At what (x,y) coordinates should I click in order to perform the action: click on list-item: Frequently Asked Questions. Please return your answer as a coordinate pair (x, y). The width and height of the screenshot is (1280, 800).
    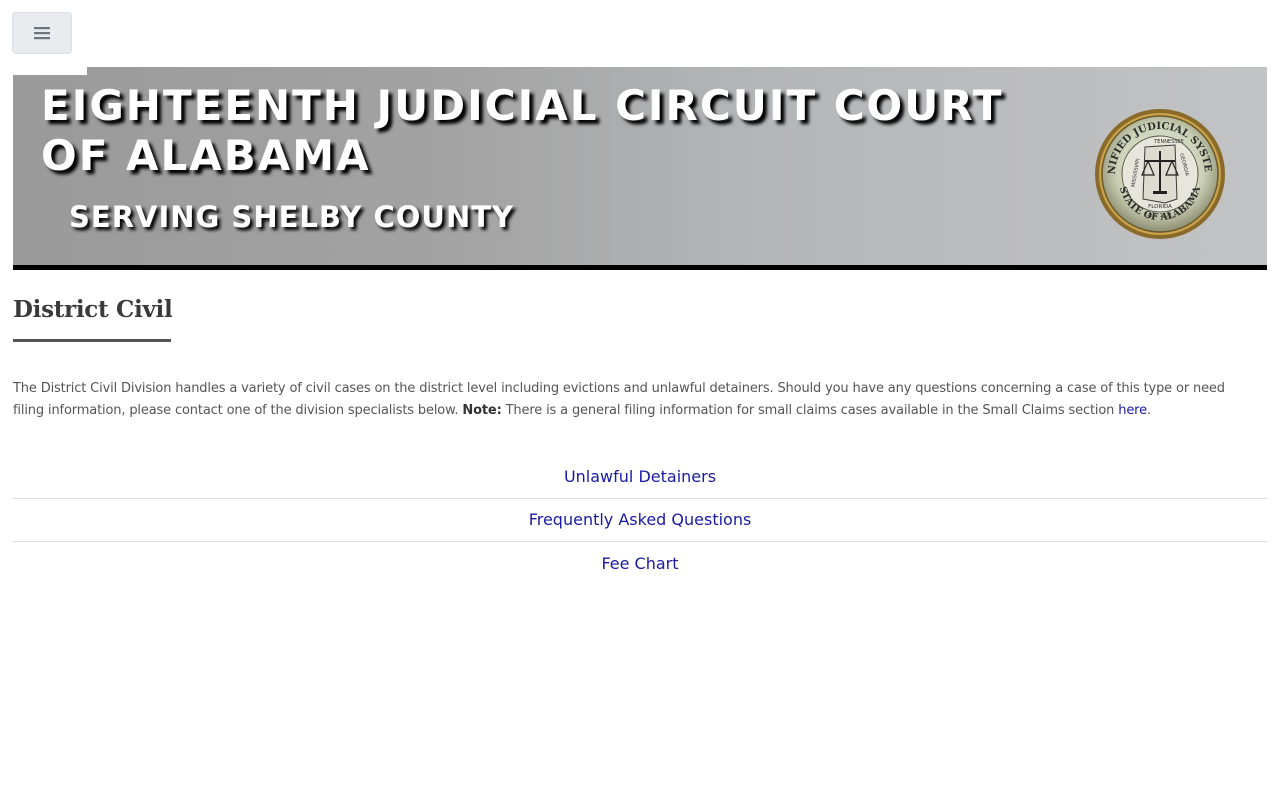
    Looking at the image, I should click on (640, 520).